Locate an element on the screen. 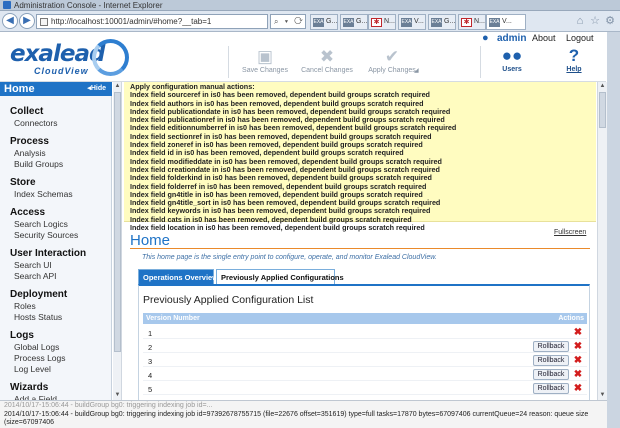  version-number: 2 is located at coordinates (150, 347).